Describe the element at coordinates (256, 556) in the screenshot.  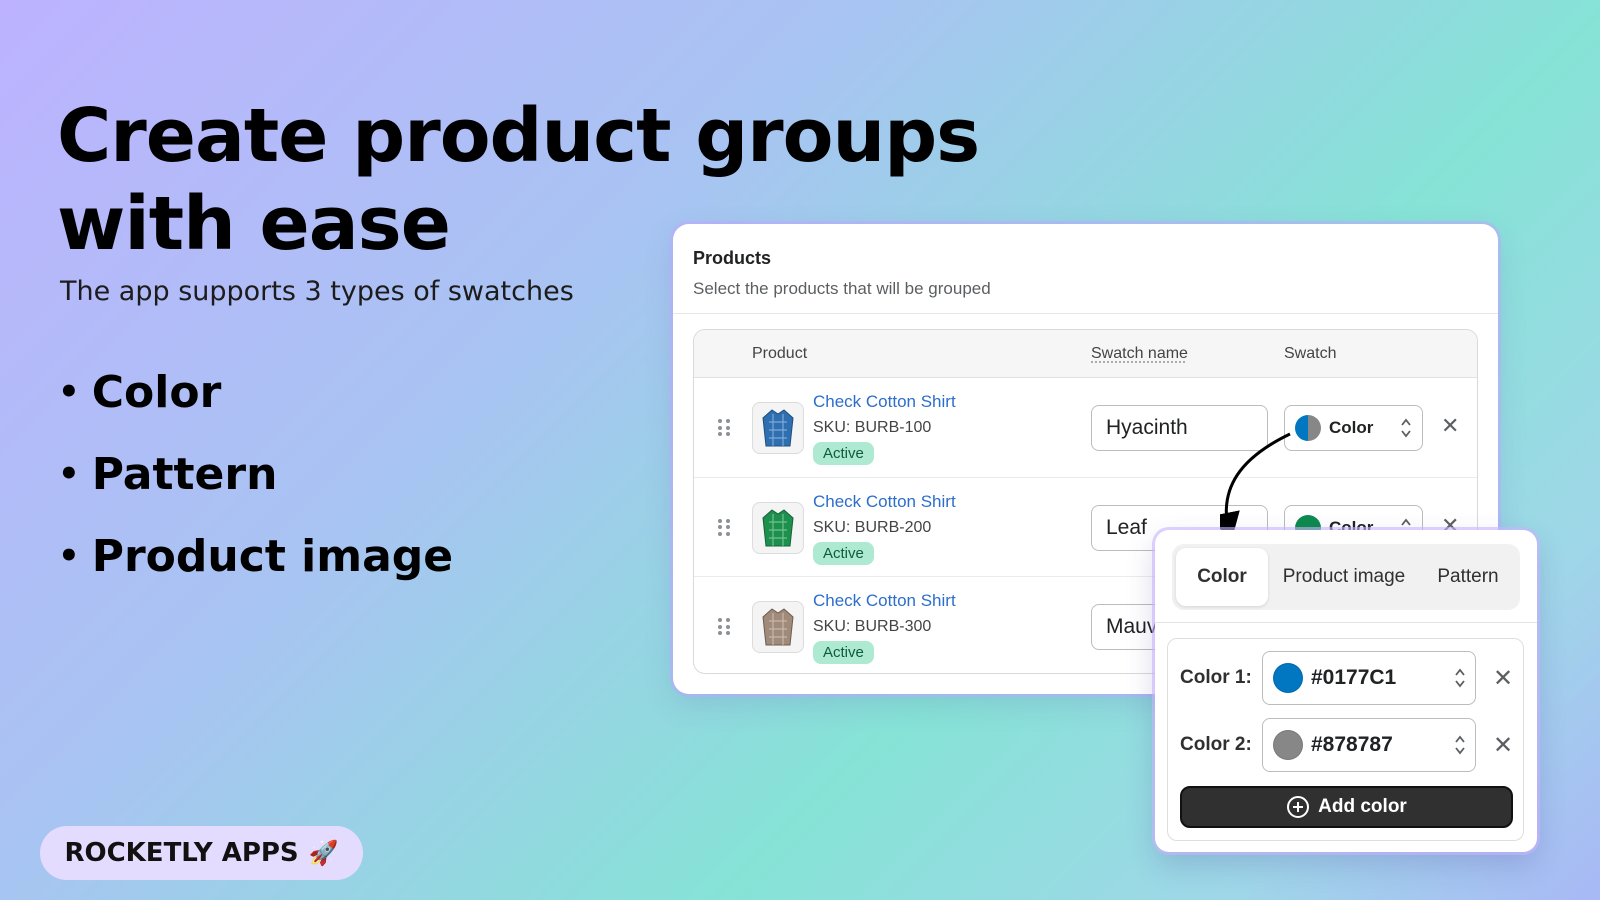
I see `bullet-product-image: • Product image` at that location.